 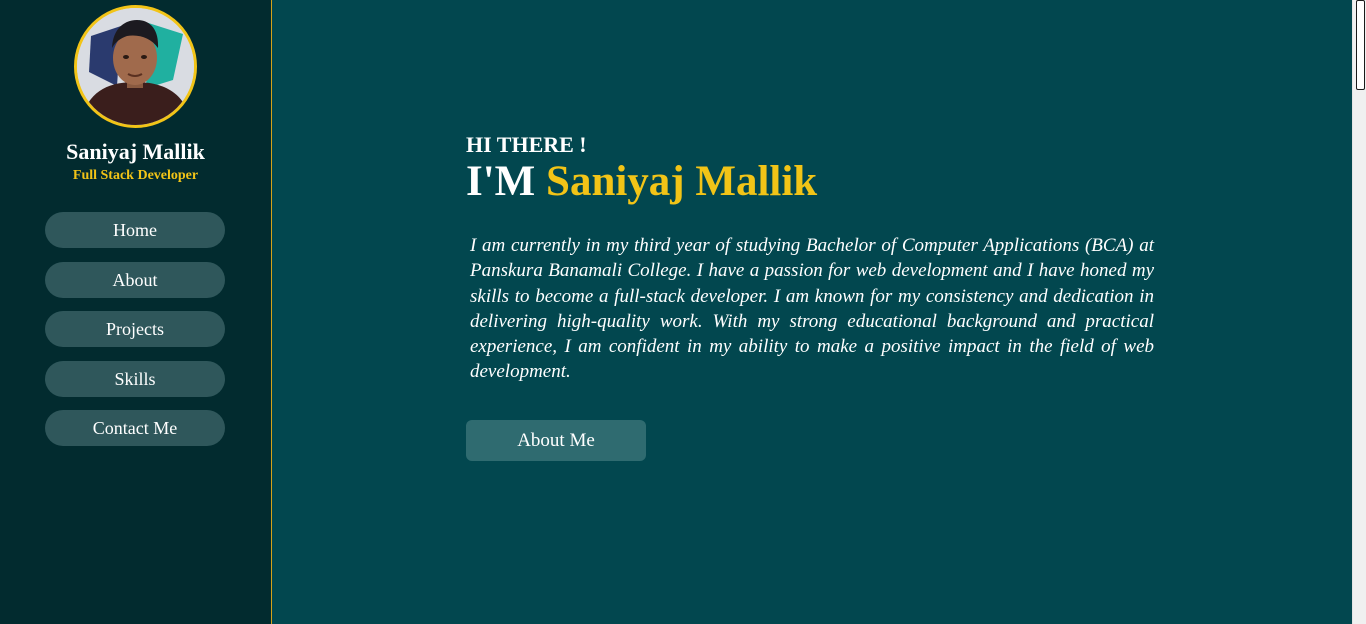 I want to click on profile-photo-icon, so click(x=135, y=66).